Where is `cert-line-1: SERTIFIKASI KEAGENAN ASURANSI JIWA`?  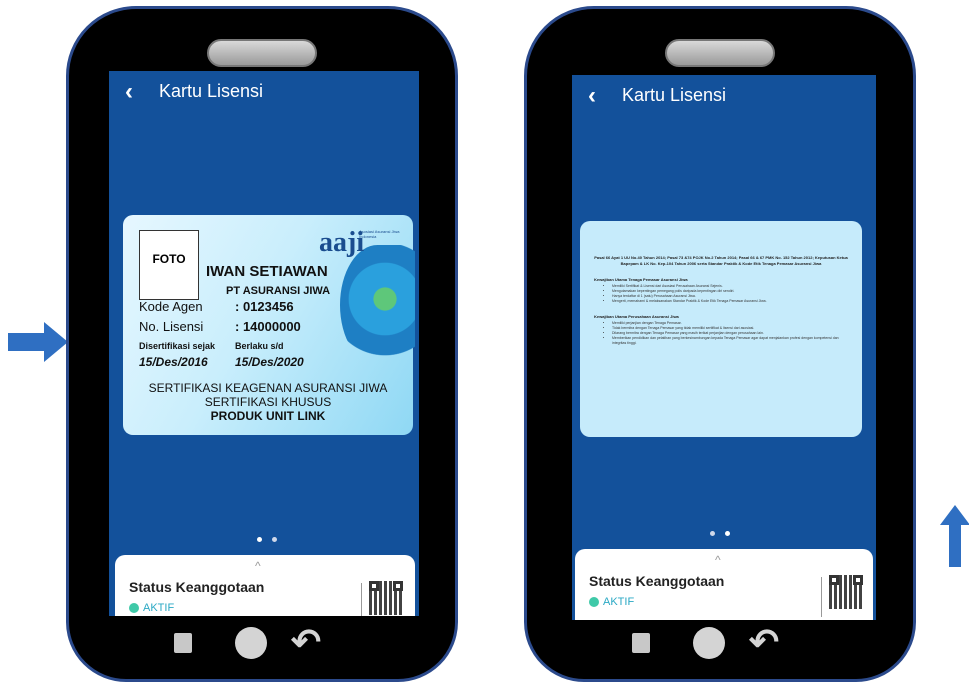 cert-line-1: SERTIFIKASI KEAGENAN ASURANSI JIWA is located at coordinates (268, 388).